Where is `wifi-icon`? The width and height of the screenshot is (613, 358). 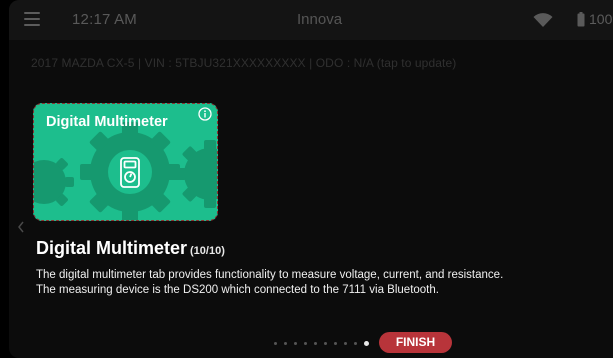 wifi-icon is located at coordinates (543, 20).